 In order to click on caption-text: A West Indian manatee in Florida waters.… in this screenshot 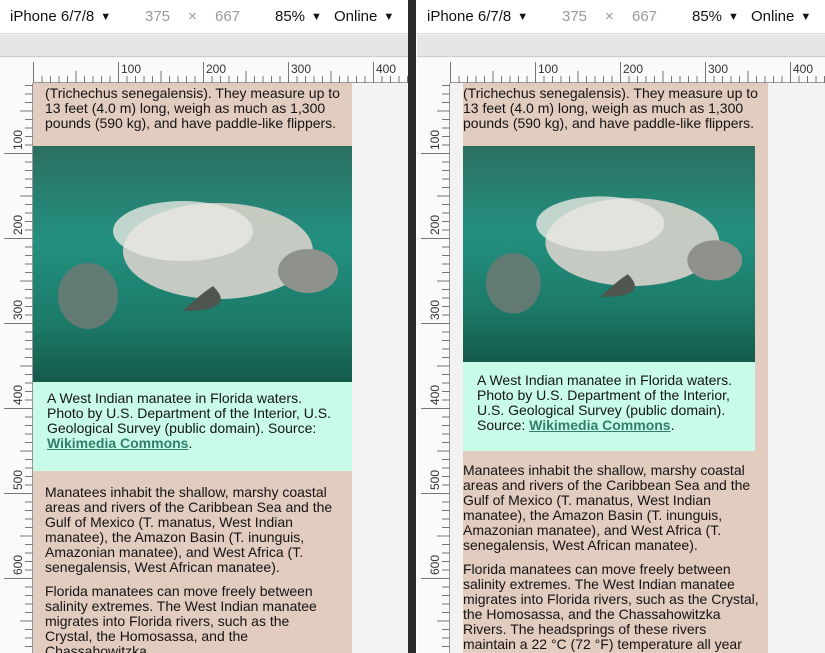, I will do `click(189, 413)`.